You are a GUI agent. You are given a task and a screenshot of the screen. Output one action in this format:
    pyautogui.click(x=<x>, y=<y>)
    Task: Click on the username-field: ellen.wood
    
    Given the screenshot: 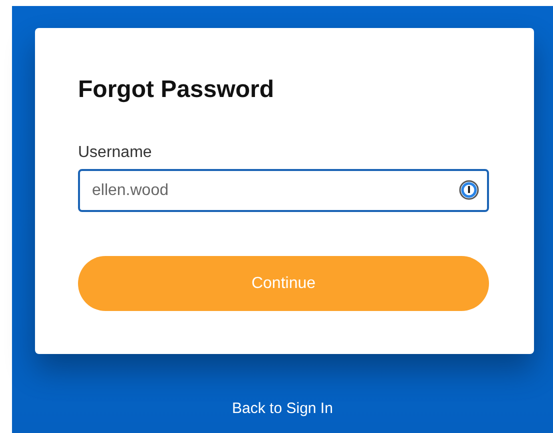 What is the action you would take?
    pyautogui.click(x=283, y=190)
    